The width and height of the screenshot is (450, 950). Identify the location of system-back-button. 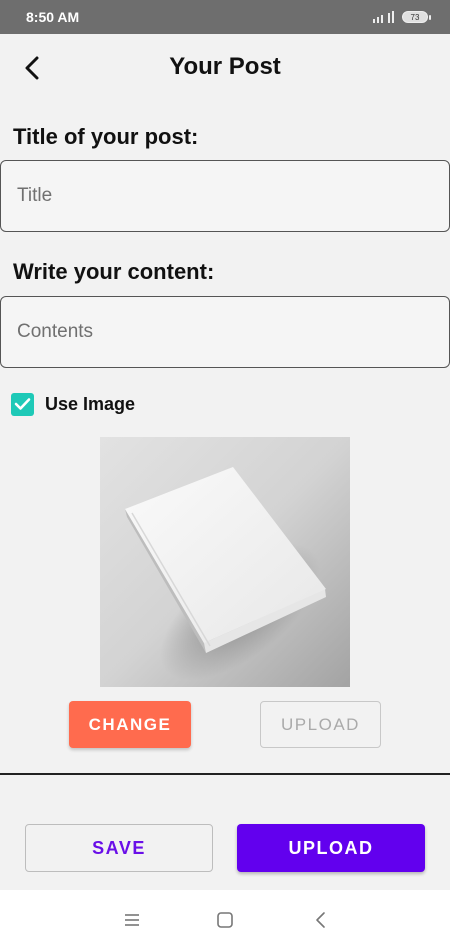
(320, 920).